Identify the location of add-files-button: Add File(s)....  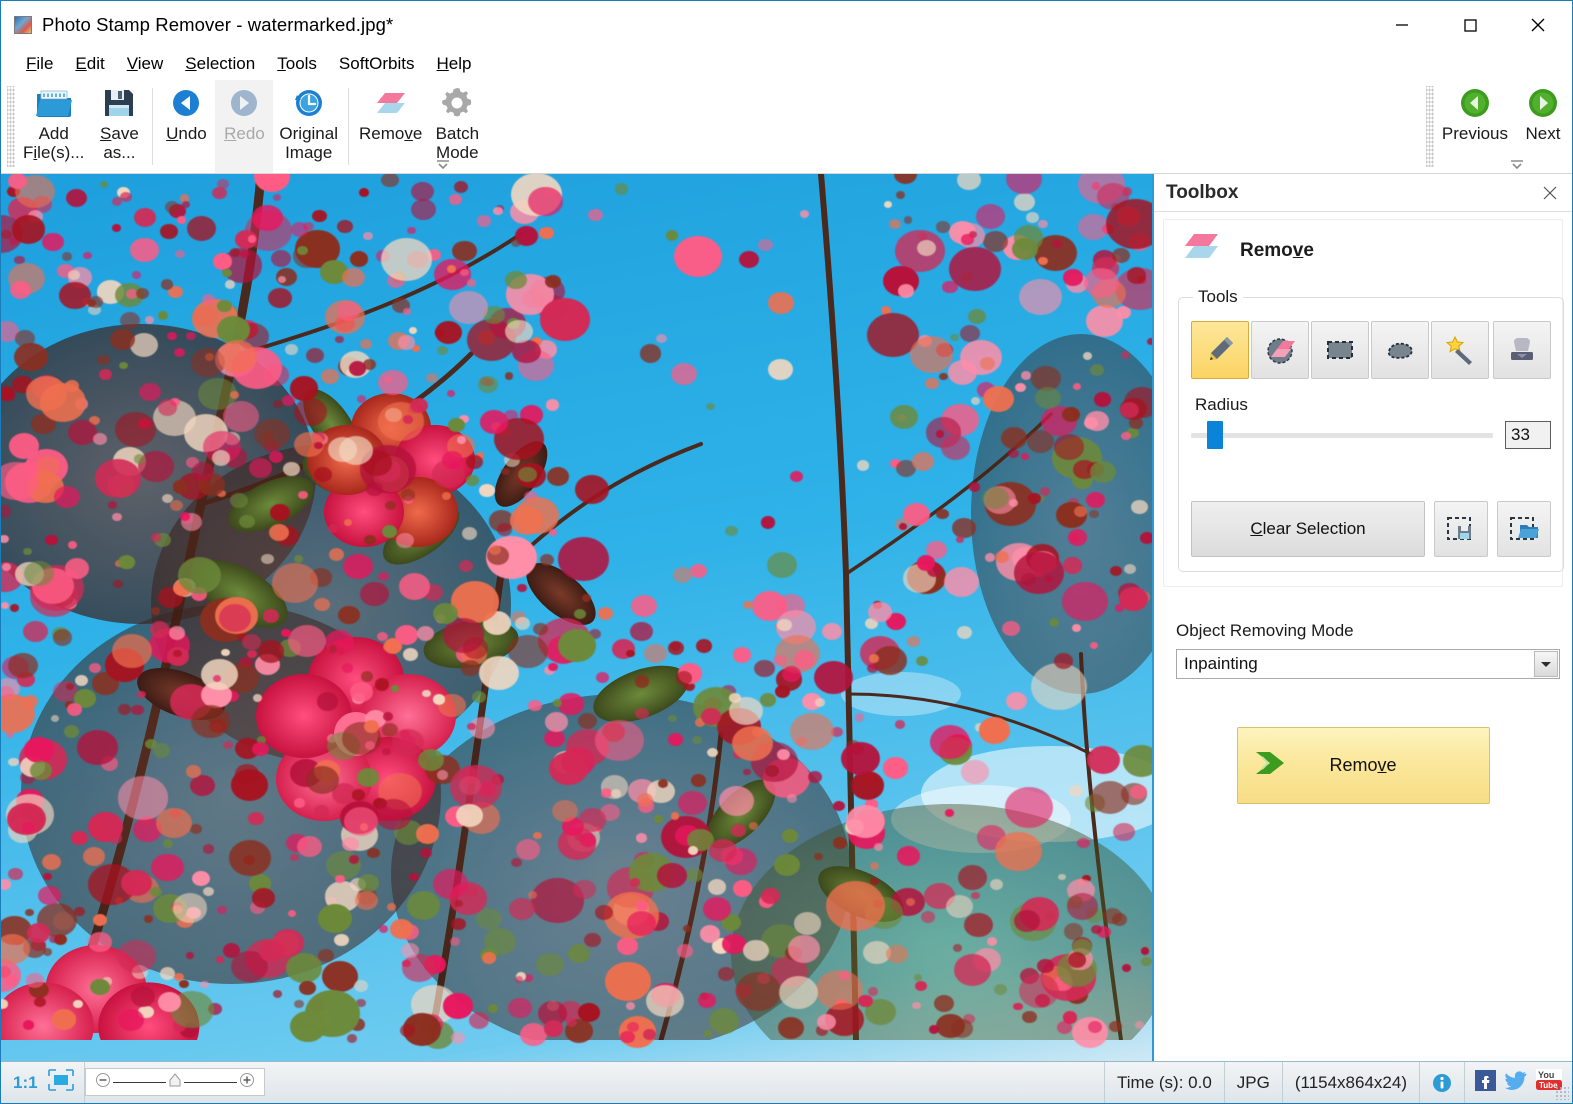
(53, 126).